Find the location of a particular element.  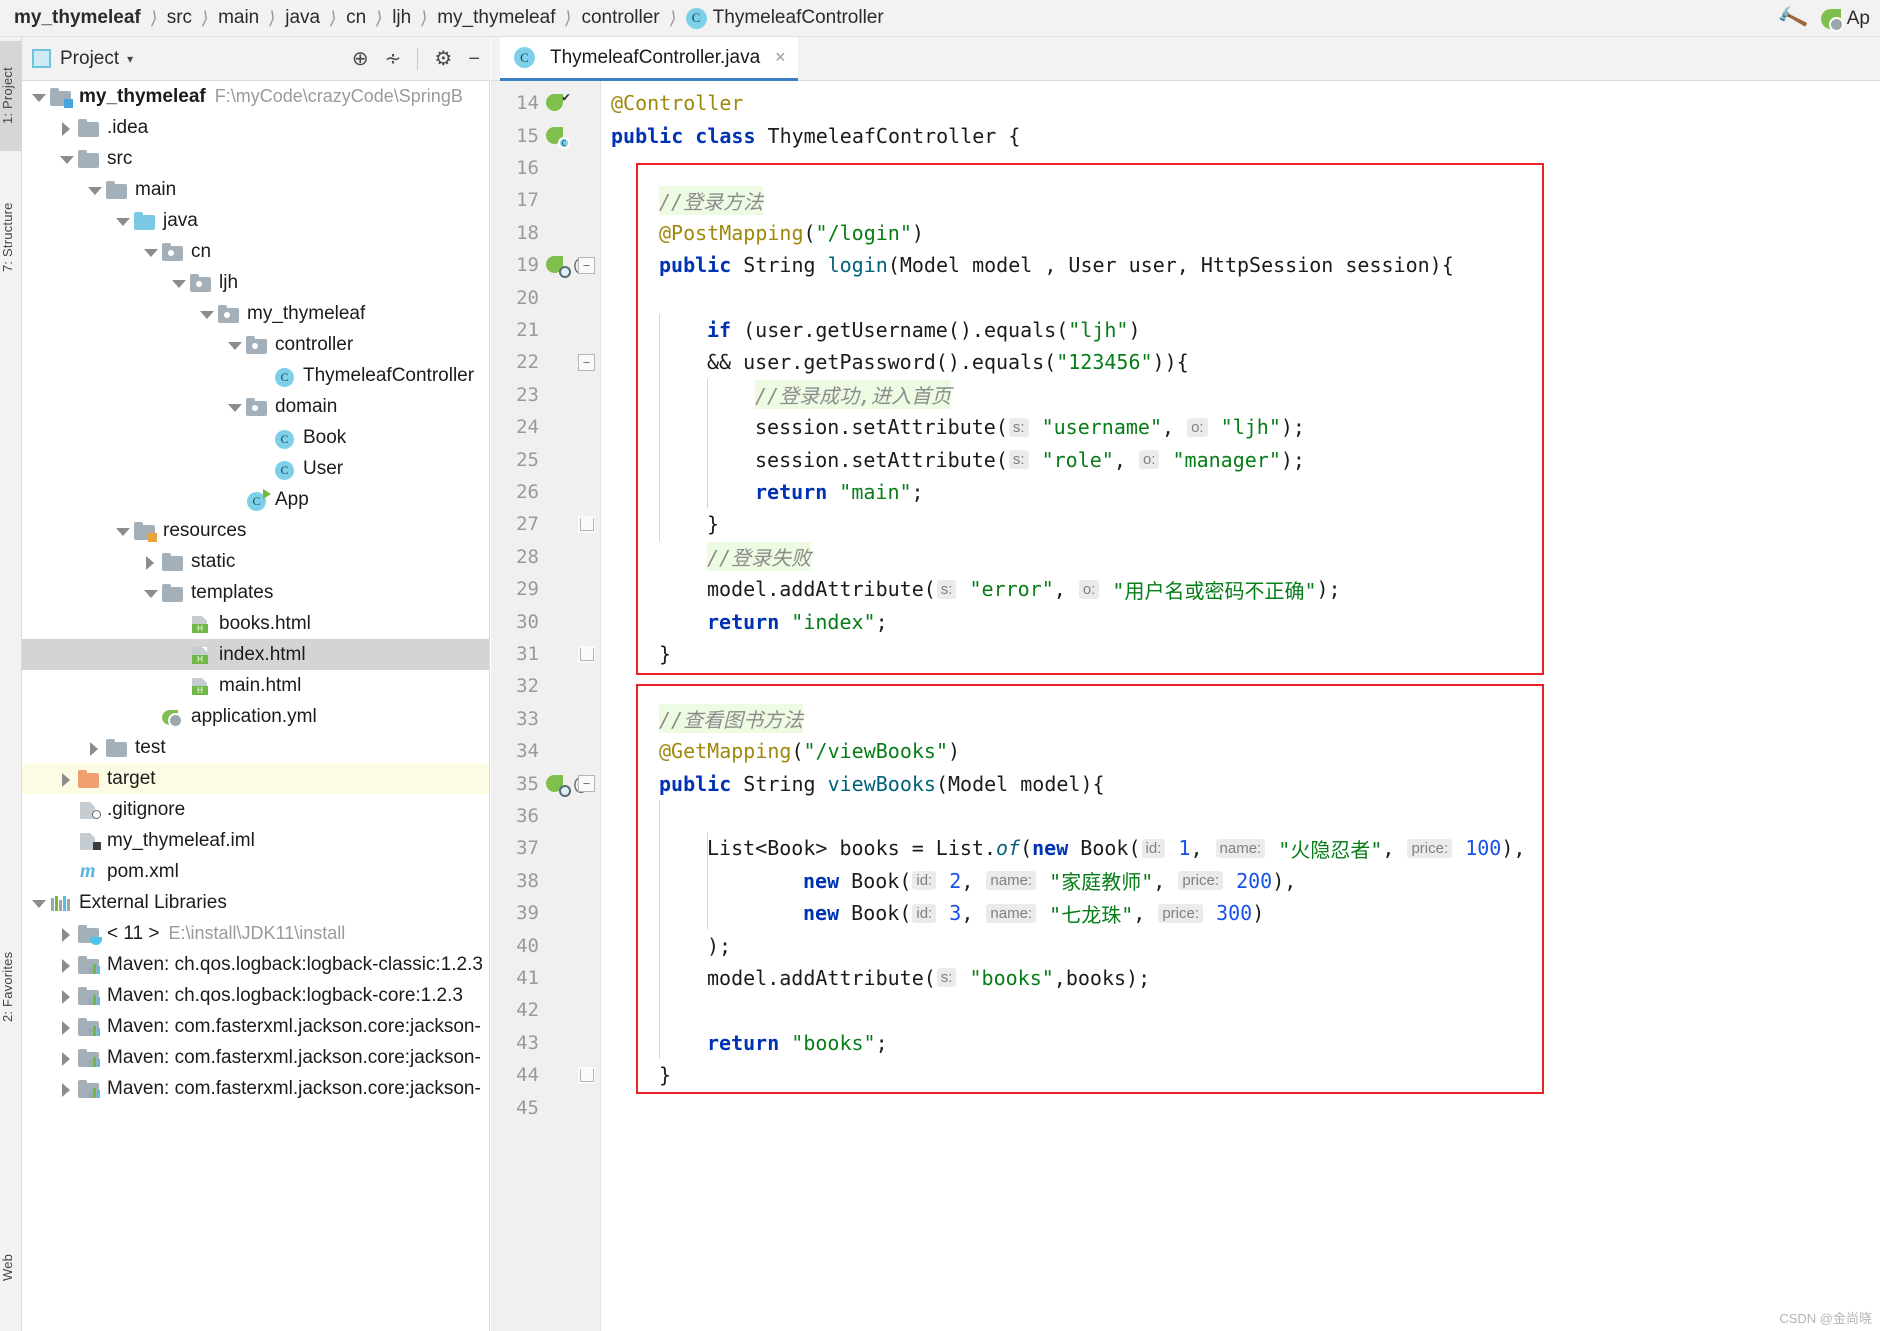

code-line: return "index"; is located at coordinates (797, 621).